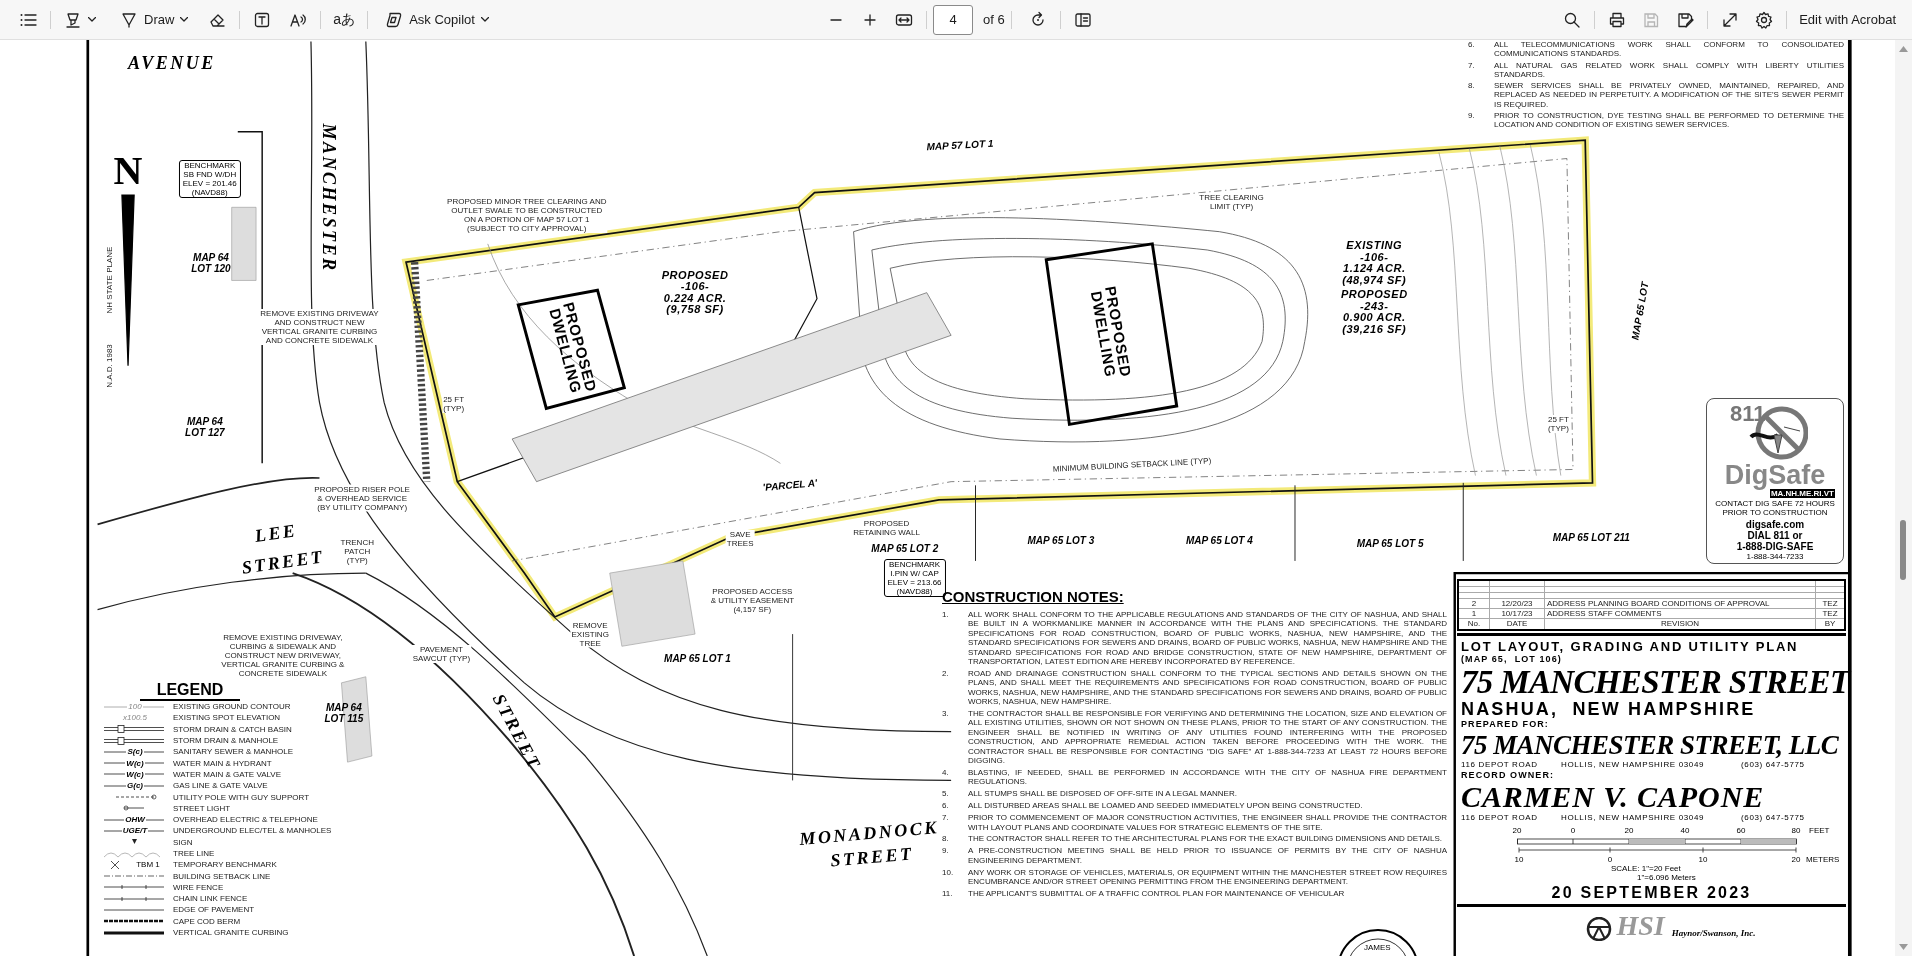  What do you see at coordinates (1903, 550) in the screenshot?
I see `scrollbar-thumb` at bounding box center [1903, 550].